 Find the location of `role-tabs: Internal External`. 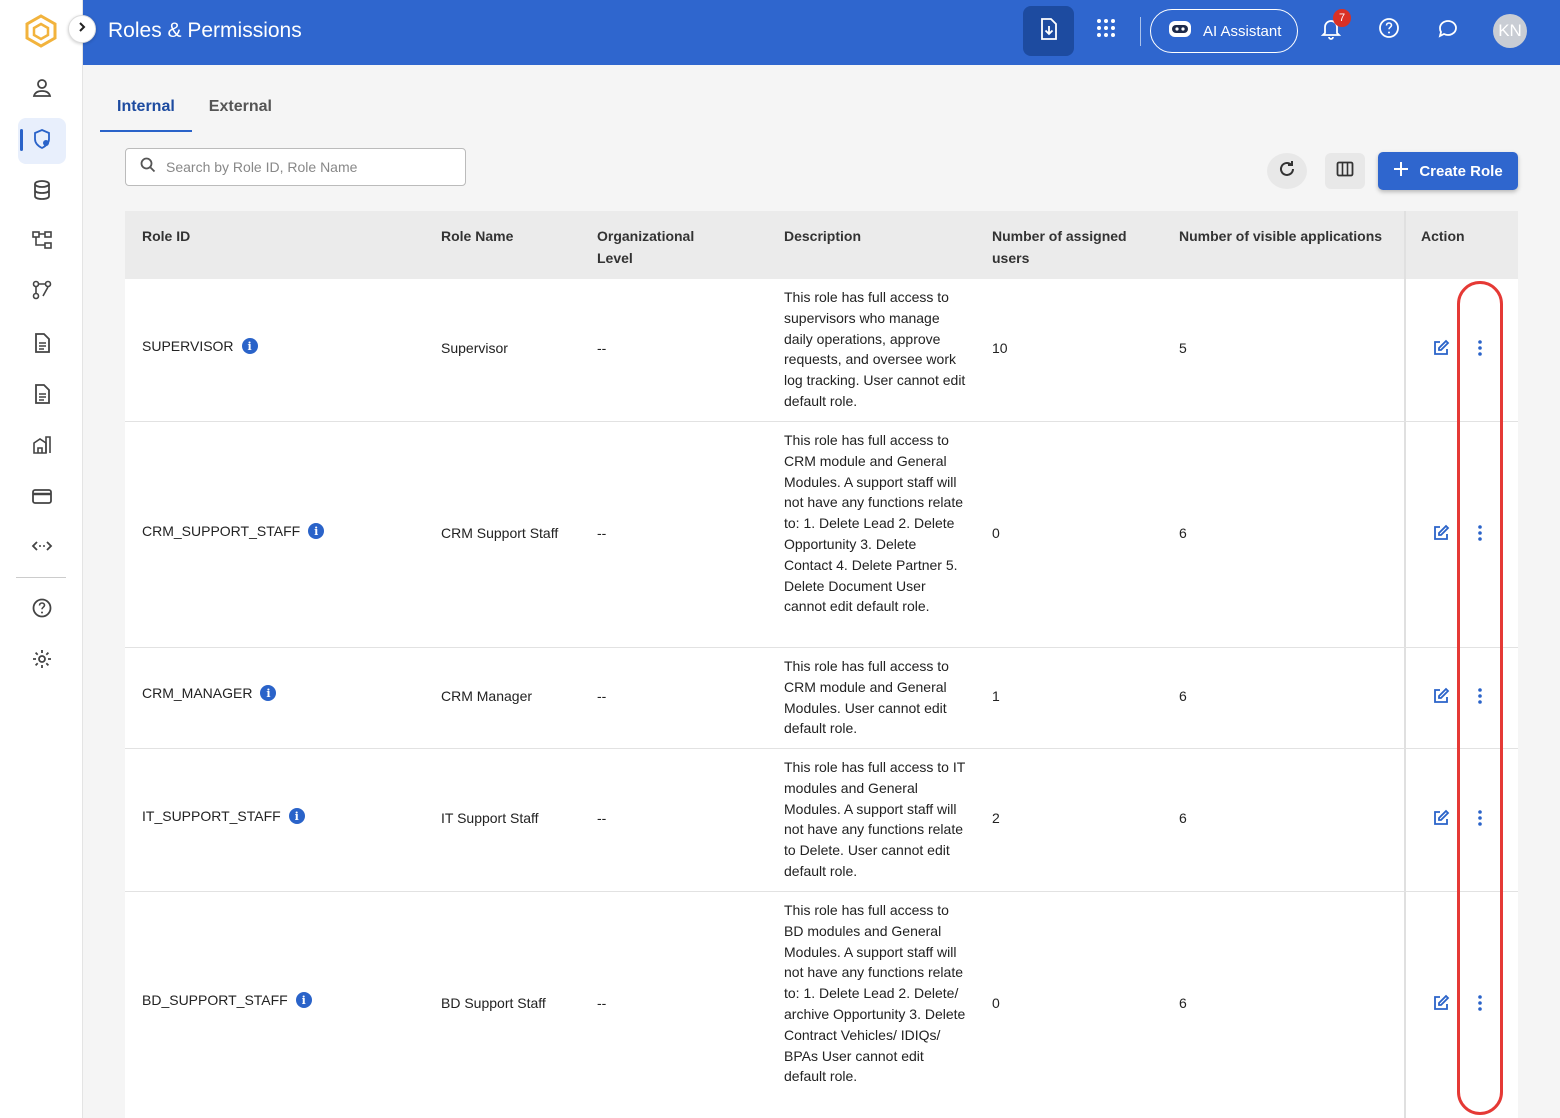

role-tabs: Internal External is located at coordinates (194, 111).